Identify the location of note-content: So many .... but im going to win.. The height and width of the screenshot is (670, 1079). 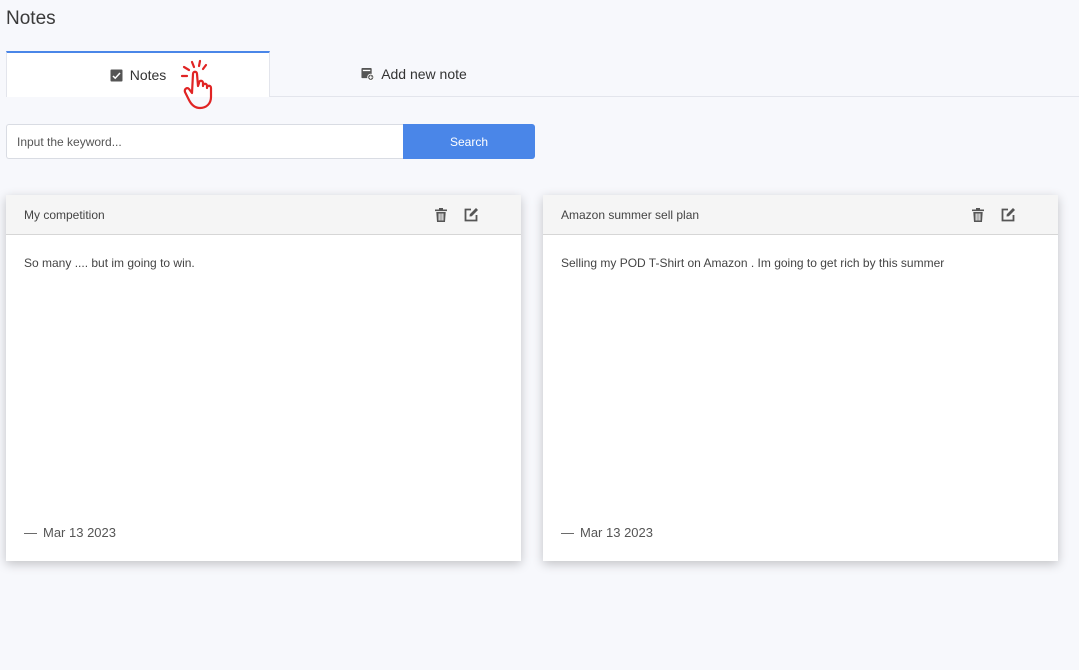
(109, 263).